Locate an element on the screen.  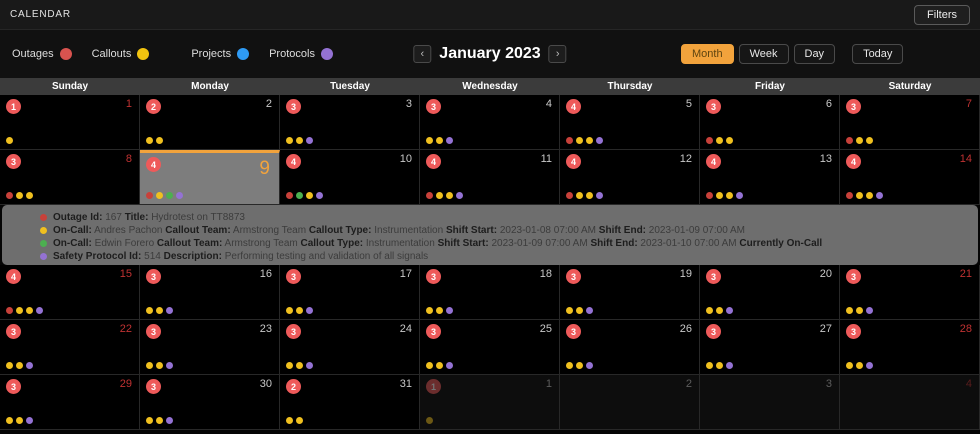
legend-label-callouts: Callouts is located at coordinates (111, 54).